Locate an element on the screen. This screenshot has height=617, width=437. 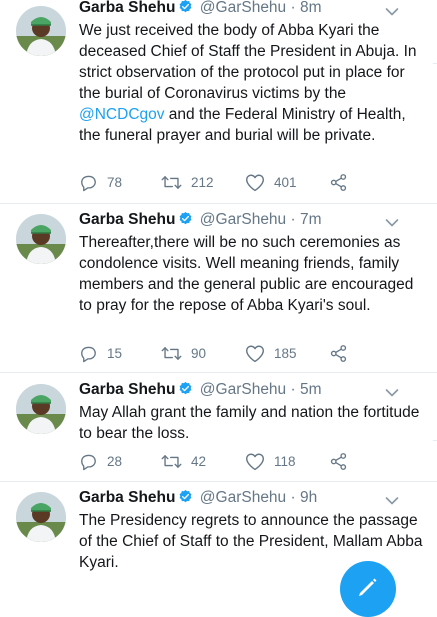
retweet-button: 42 is located at coordinates (183, 461).